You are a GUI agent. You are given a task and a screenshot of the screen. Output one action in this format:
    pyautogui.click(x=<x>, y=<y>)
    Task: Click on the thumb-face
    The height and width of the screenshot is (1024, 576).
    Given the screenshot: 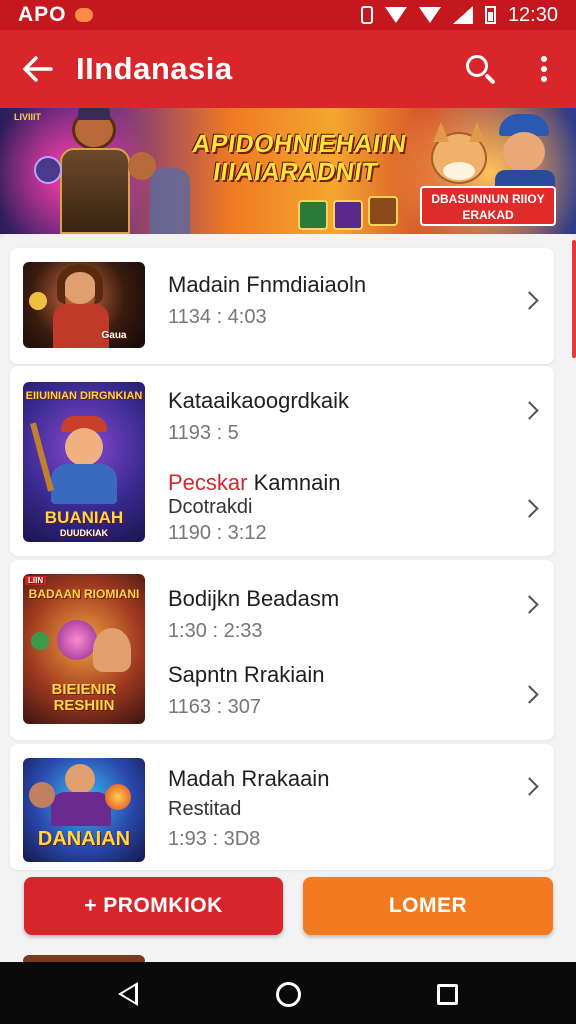 What is the action you would take?
    pyautogui.click(x=84, y=447)
    